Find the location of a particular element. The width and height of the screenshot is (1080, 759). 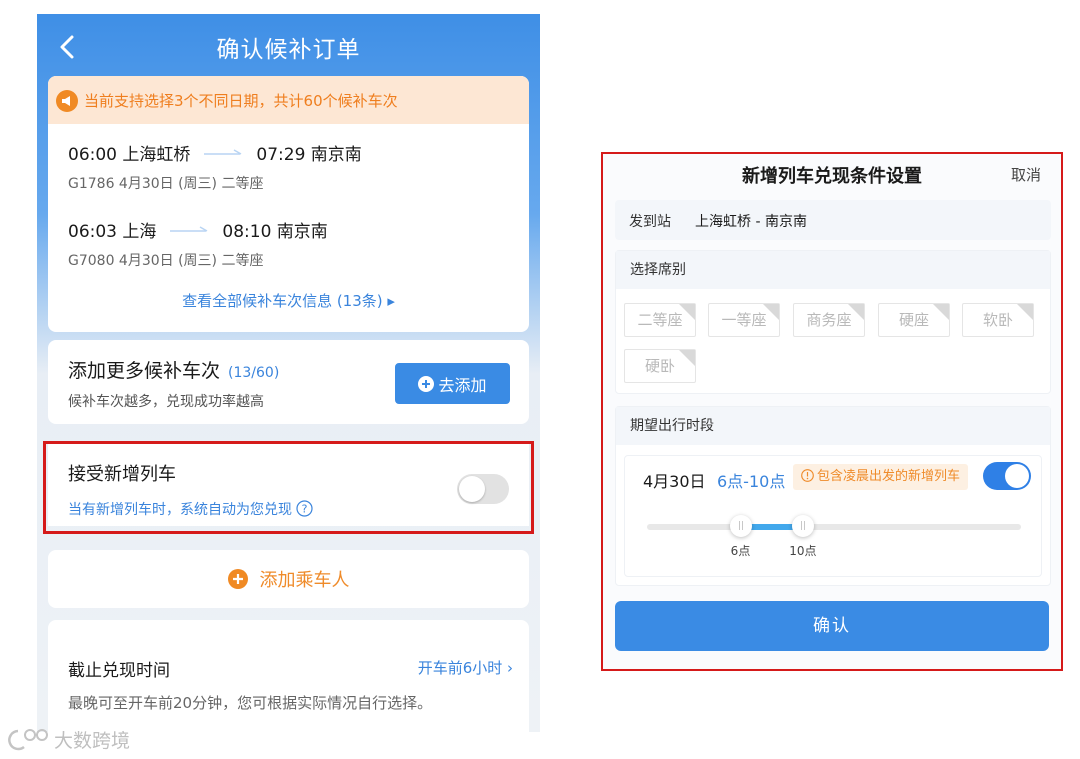

go-add-button: 去添加 is located at coordinates (452, 383).